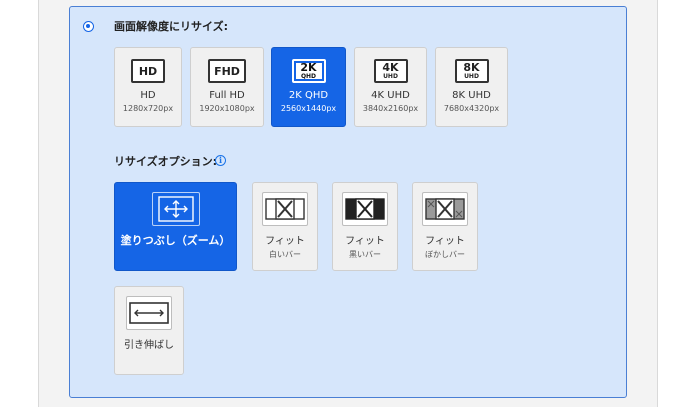 The height and width of the screenshot is (407, 700). I want to click on resolution-label: 4K UHD, so click(390, 95).